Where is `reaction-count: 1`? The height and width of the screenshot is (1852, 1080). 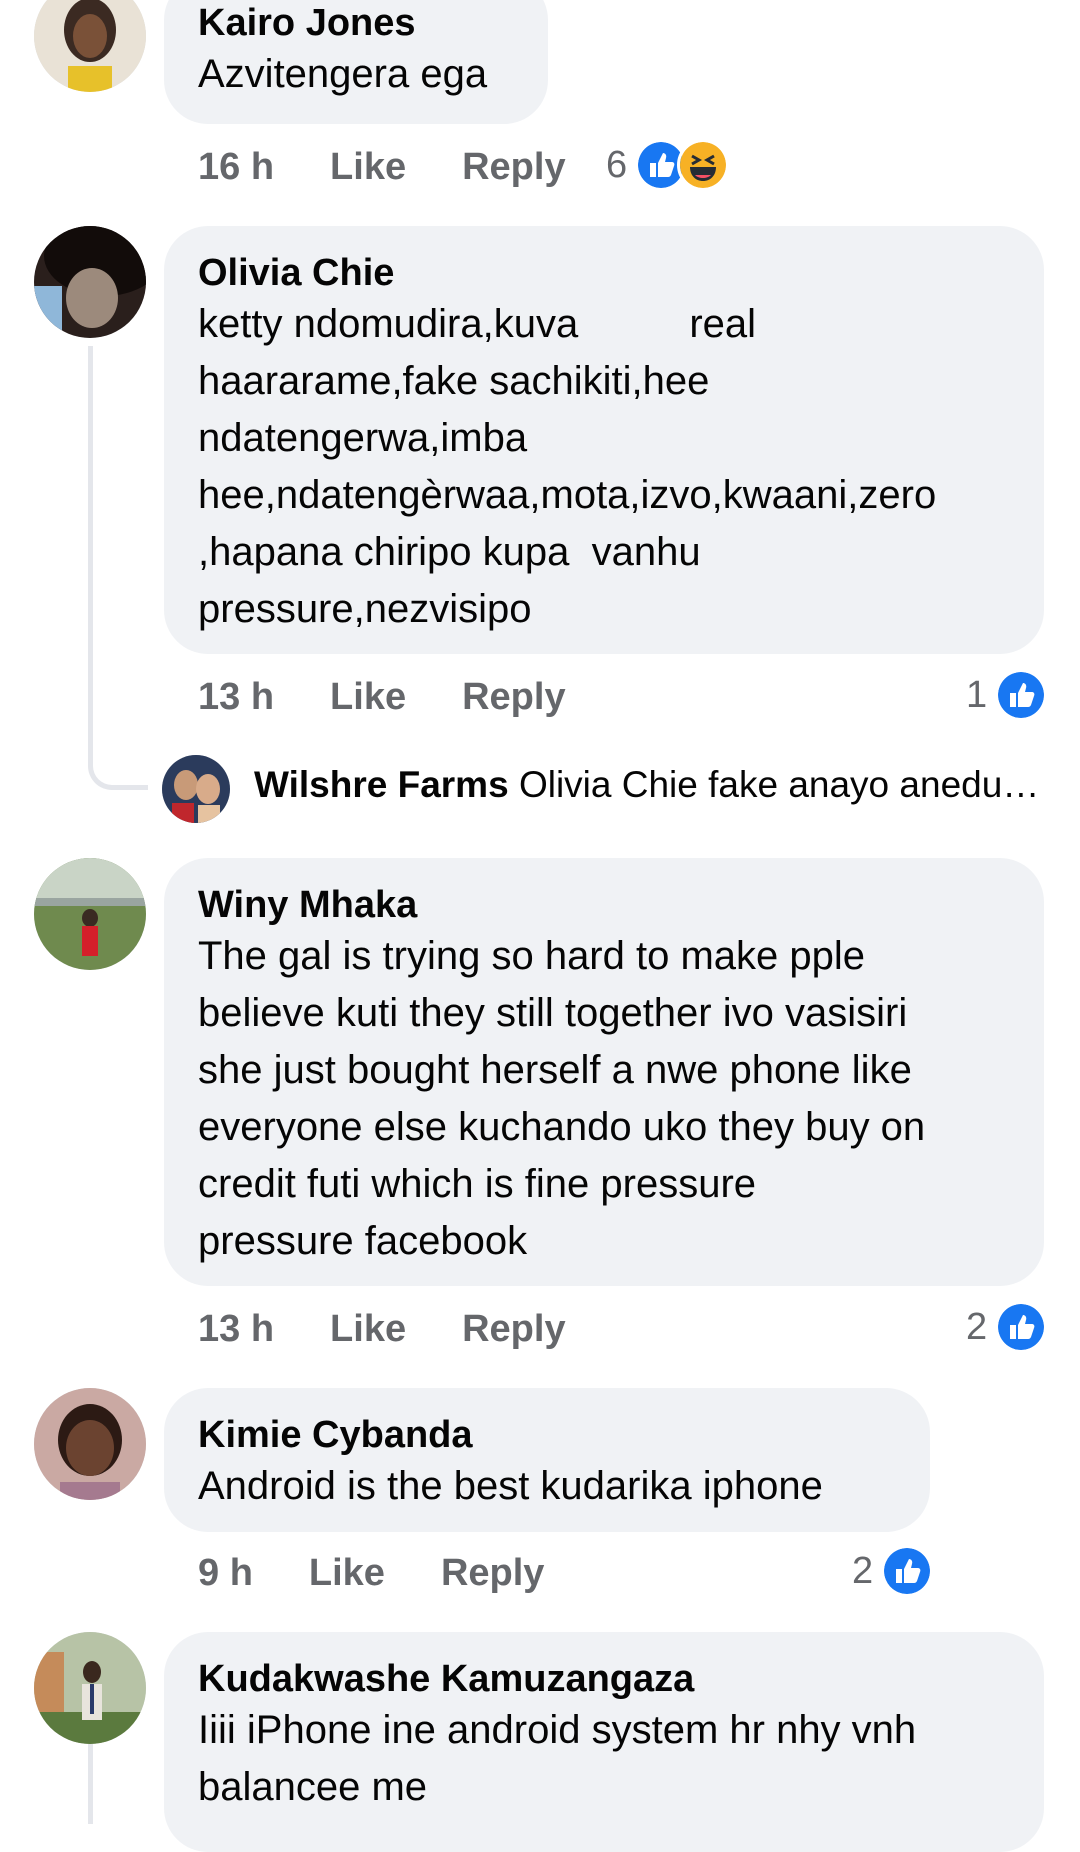
reaction-count: 1 is located at coordinates (977, 694).